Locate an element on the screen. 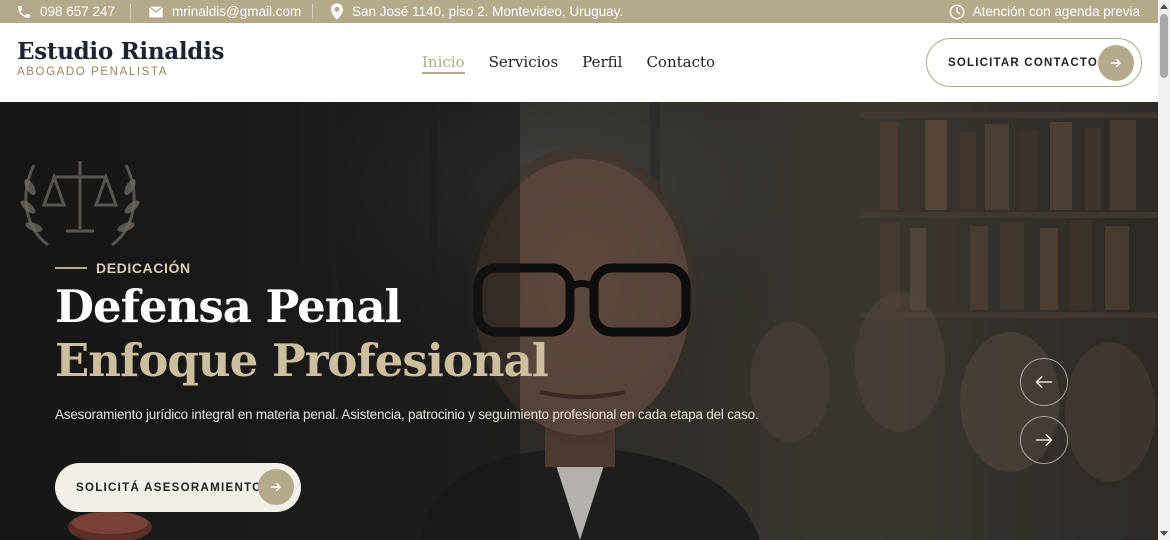 This screenshot has width=1170, height=540. phone-contact: 098 657 247 is located at coordinates (65, 11).